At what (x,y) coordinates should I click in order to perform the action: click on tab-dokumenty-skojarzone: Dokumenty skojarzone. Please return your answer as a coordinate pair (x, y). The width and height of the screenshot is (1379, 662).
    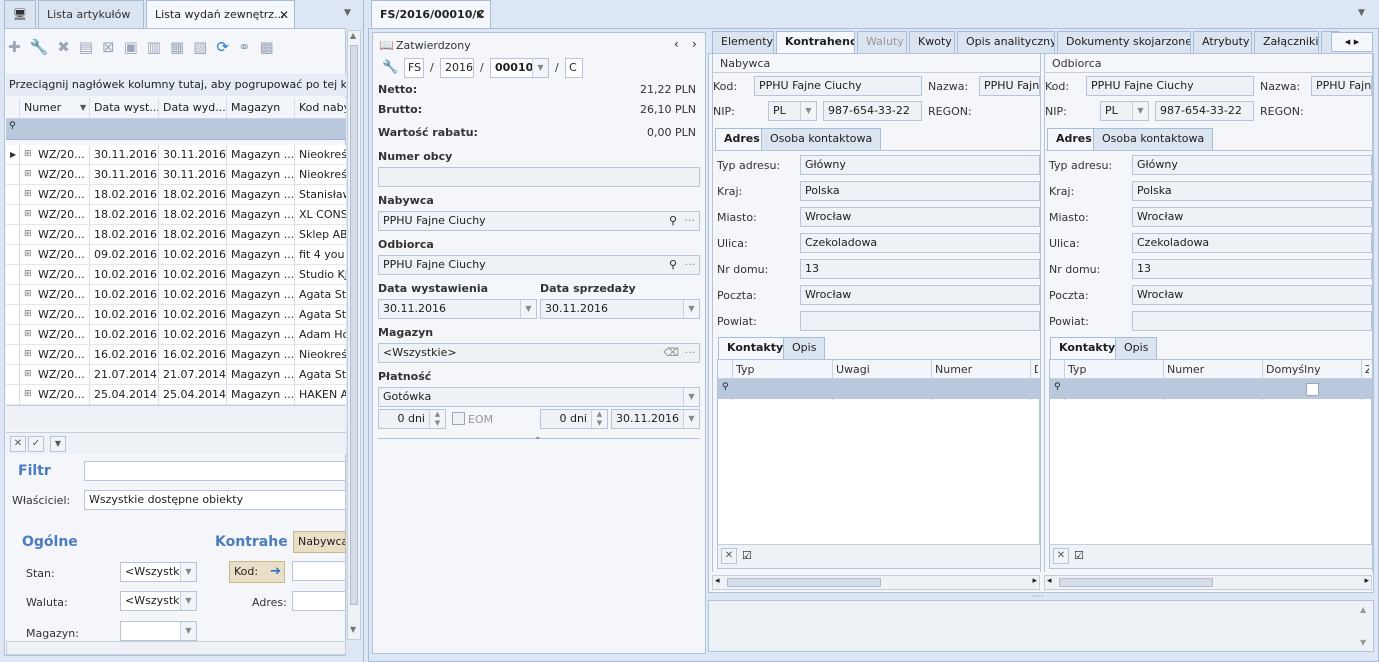
    Looking at the image, I should click on (1124, 42).